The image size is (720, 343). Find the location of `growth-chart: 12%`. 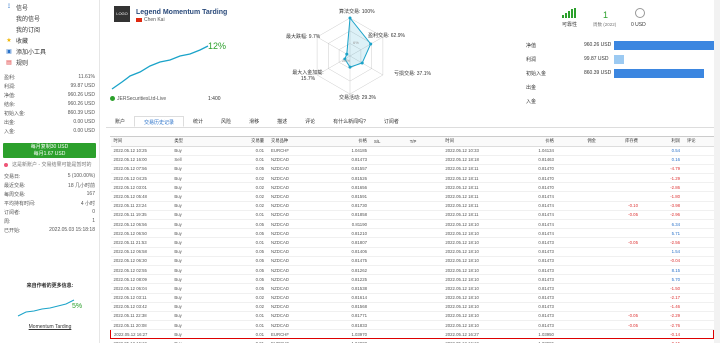

growth-chart: 12% is located at coordinates (168, 65).